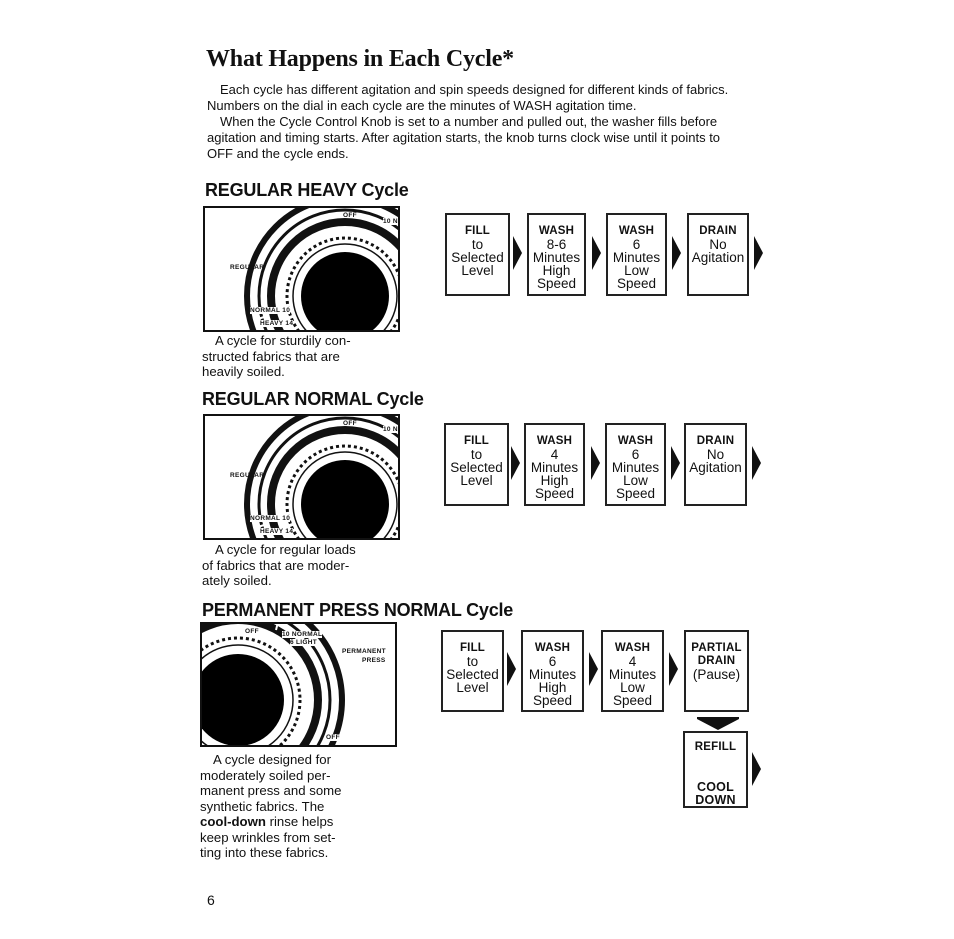 This screenshot has width=954, height=939. Describe the element at coordinates (552, 671) in the screenshot. I see `step-wash-high: WASH 6 Minutes High Speed` at that location.